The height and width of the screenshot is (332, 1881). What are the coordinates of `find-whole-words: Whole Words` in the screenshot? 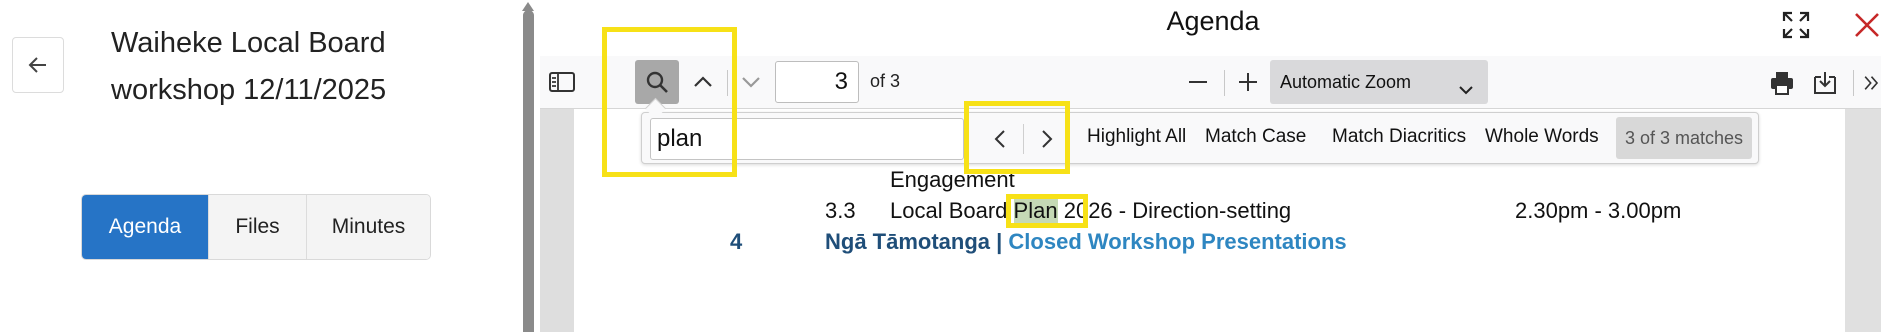 It's located at (1542, 137).